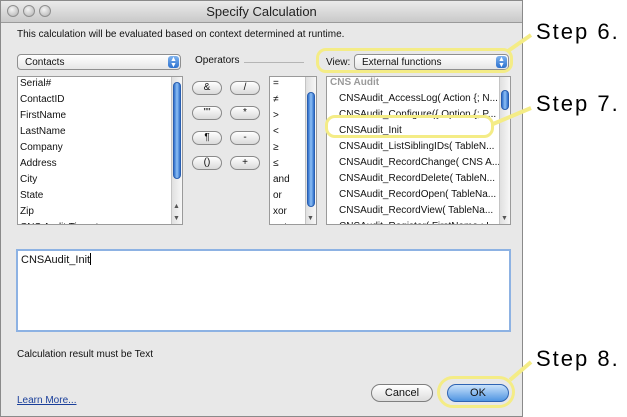 The width and height of the screenshot is (627, 417). What do you see at coordinates (578, 31) in the screenshot?
I see `step-6-label: Step 6.` at bounding box center [578, 31].